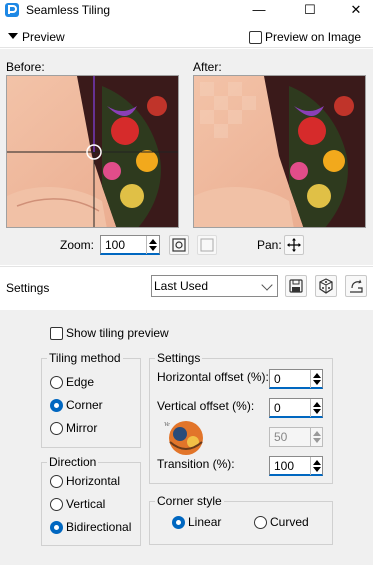  I want to click on randomize-button, so click(326, 286).